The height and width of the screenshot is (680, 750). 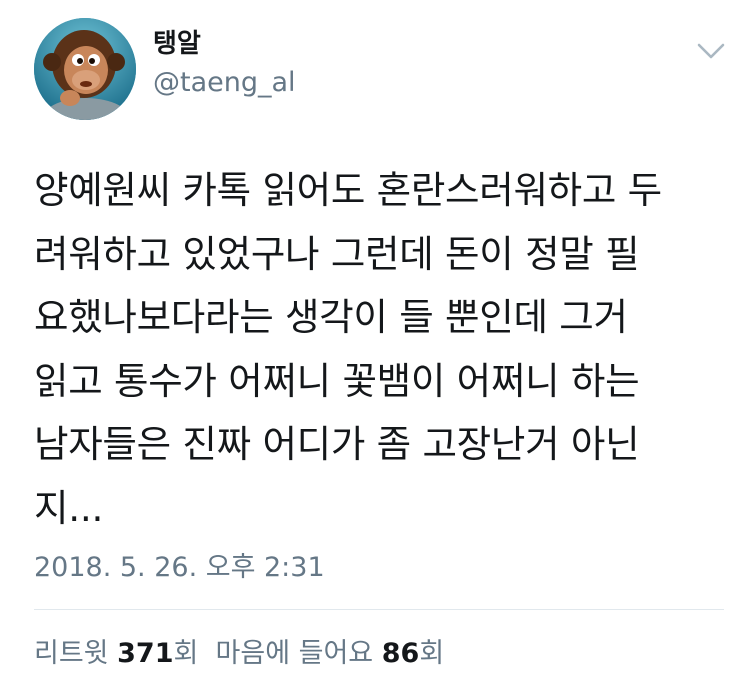 What do you see at coordinates (177, 44) in the screenshot?
I see `display-name: 탱알` at bounding box center [177, 44].